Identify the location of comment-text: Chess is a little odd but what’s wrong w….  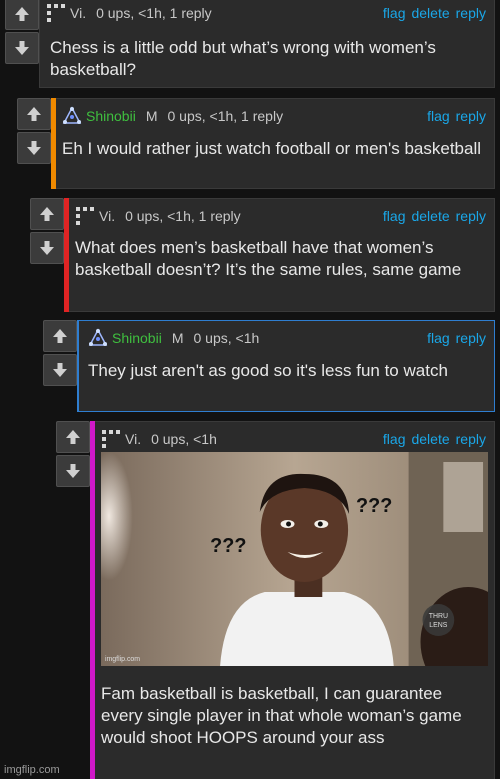
(243, 58).